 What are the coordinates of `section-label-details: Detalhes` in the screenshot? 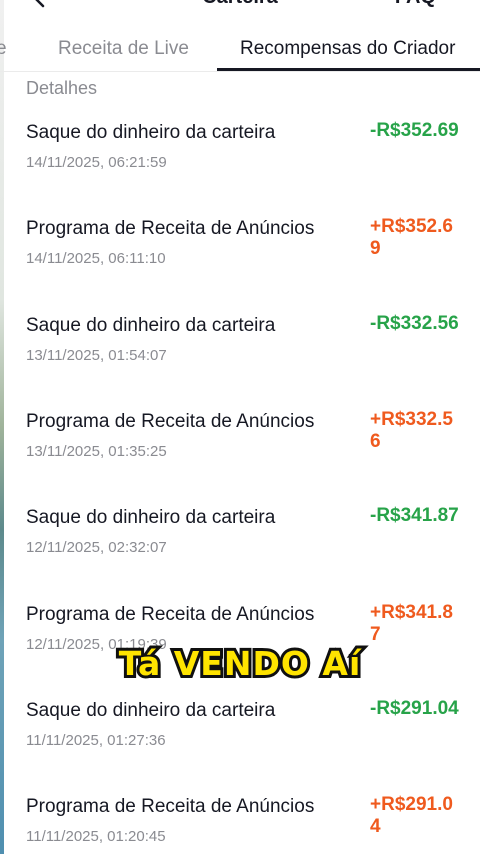 It's located at (62, 88).